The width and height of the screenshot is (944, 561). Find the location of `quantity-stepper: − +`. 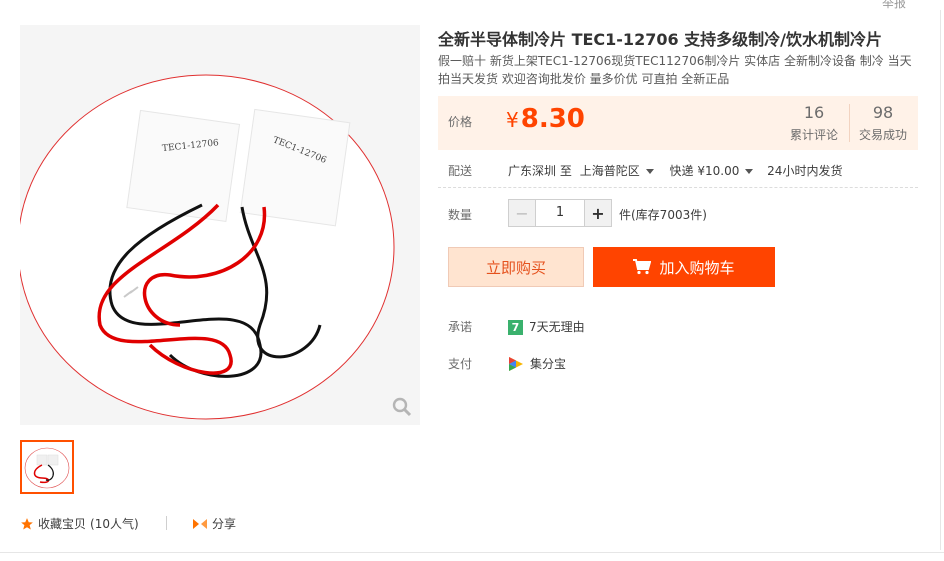

quantity-stepper: − + is located at coordinates (560, 213).